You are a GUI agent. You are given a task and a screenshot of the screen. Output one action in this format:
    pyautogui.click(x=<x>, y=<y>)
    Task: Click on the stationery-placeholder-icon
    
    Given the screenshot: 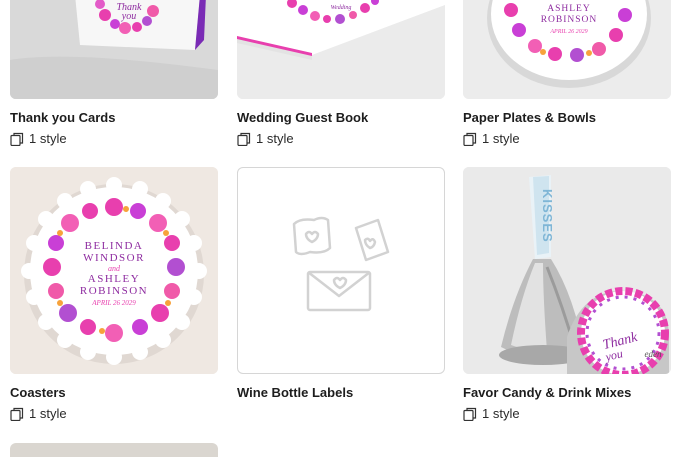 What is the action you would take?
    pyautogui.click(x=341, y=264)
    